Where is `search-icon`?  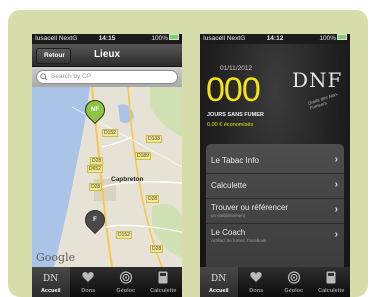 search-icon is located at coordinates (44, 77).